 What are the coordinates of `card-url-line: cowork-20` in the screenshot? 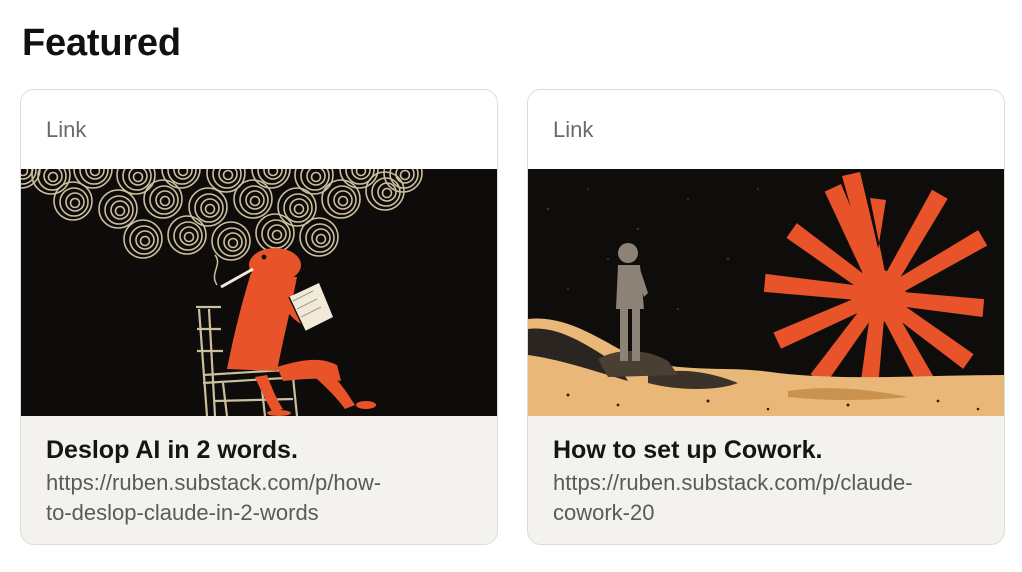 It's located at (604, 512).